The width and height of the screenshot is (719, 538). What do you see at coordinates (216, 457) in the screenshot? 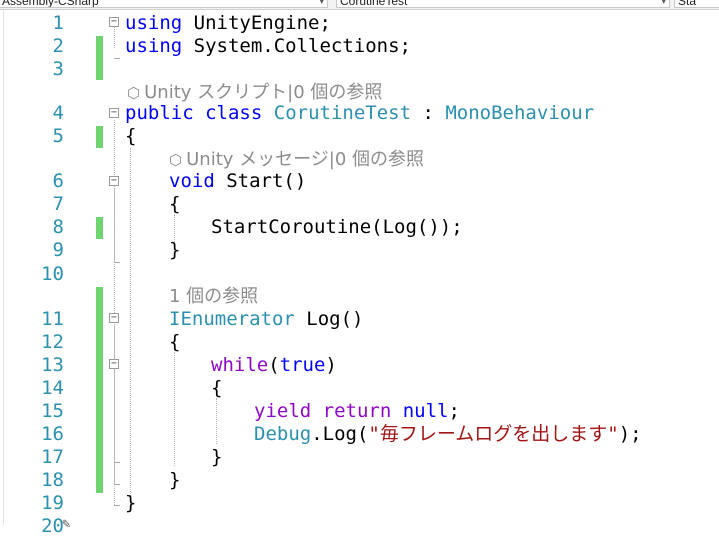
I see `code-line-17: }` at bounding box center [216, 457].